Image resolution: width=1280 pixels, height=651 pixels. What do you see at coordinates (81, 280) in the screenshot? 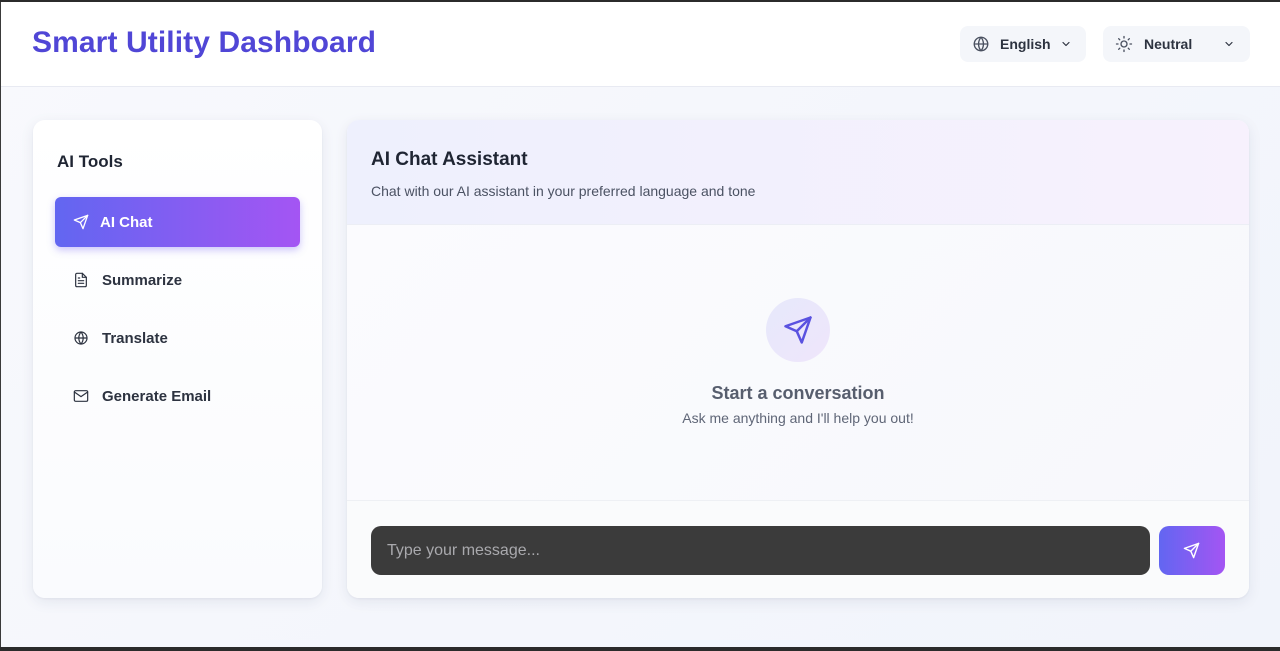
I see `document-icon` at bounding box center [81, 280].